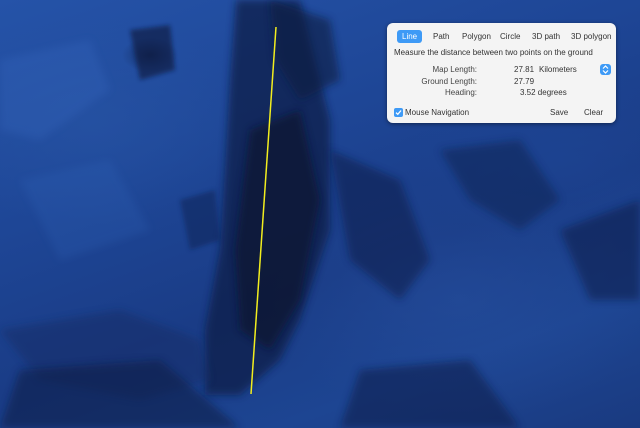 The width and height of the screenshot is (640, 428). What do you see at coordinates (546, 36) in the screenshot?
I see `tab-3d-path: 3D path` at bounding box center [546, 36].